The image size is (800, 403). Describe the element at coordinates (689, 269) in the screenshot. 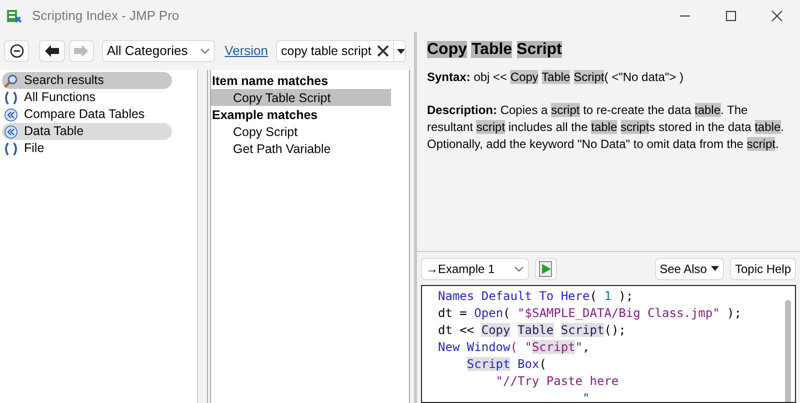

I see `see-also-button: See Also` at that location.